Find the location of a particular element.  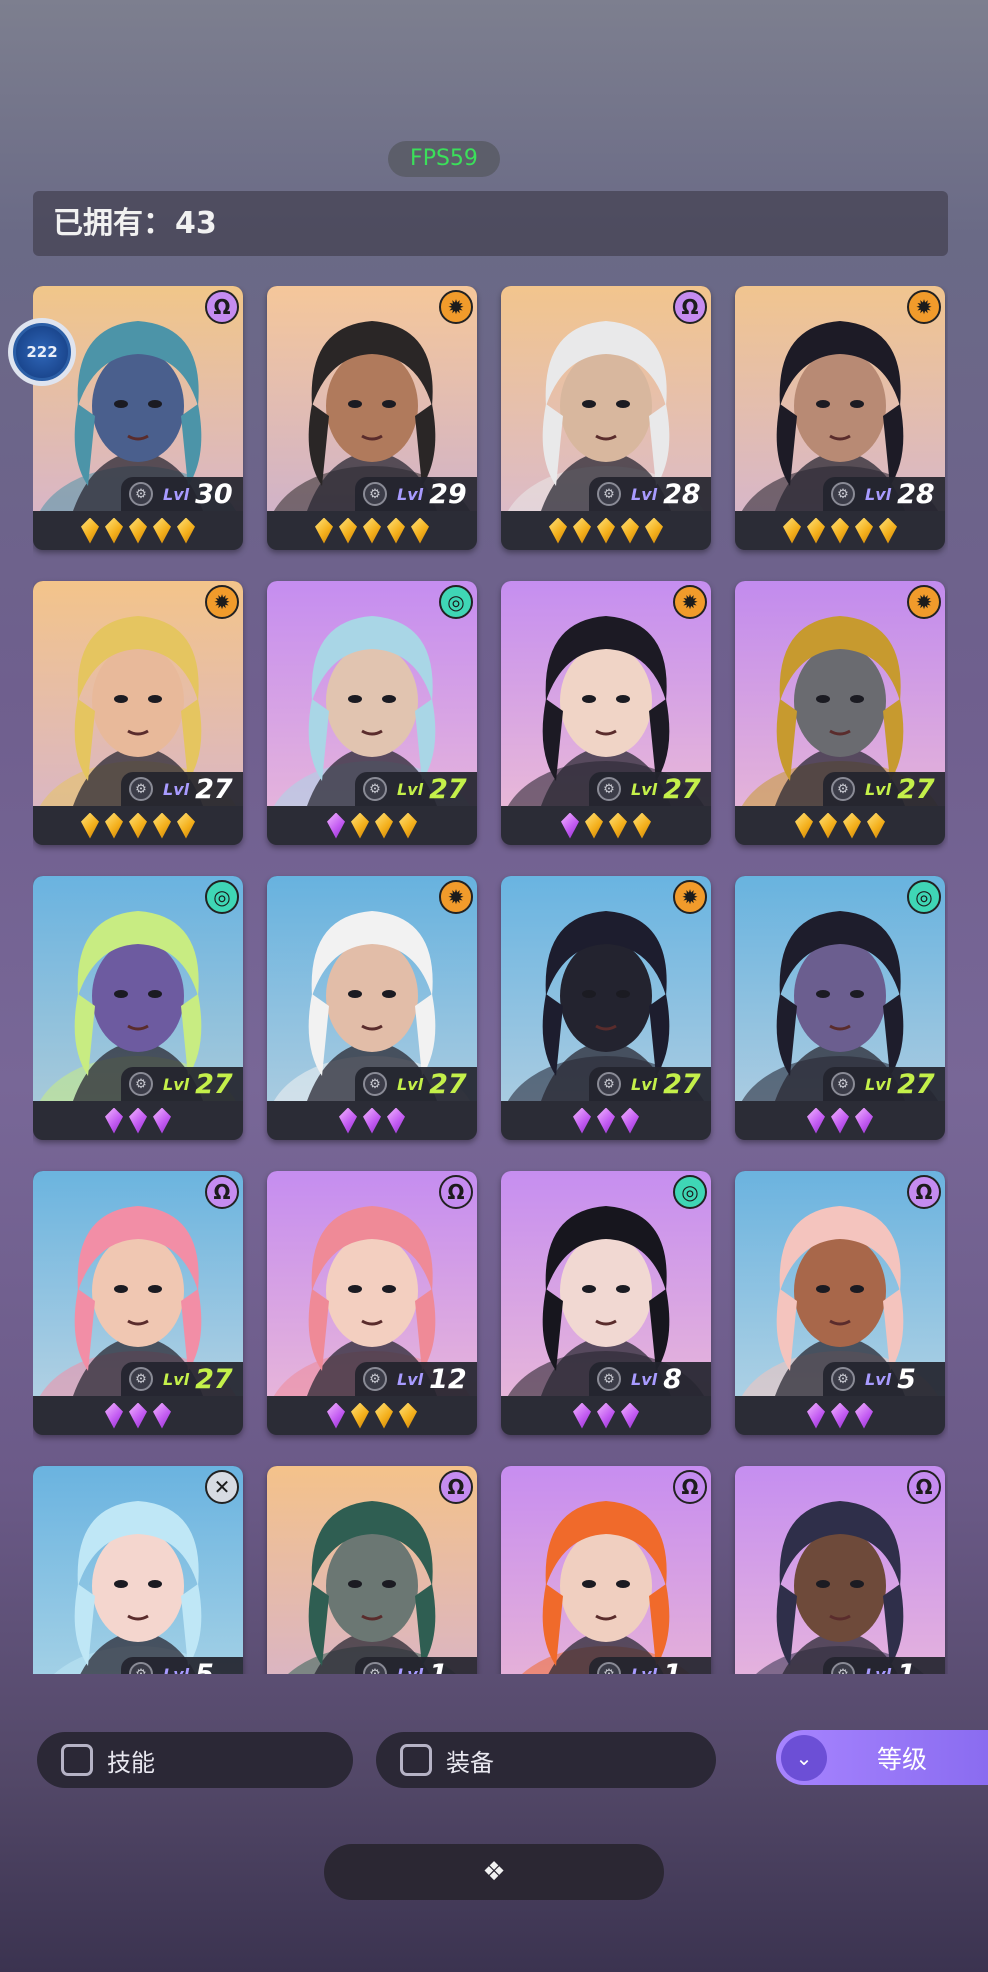

player-avatar: 222 is located at coordinates (42, 352).